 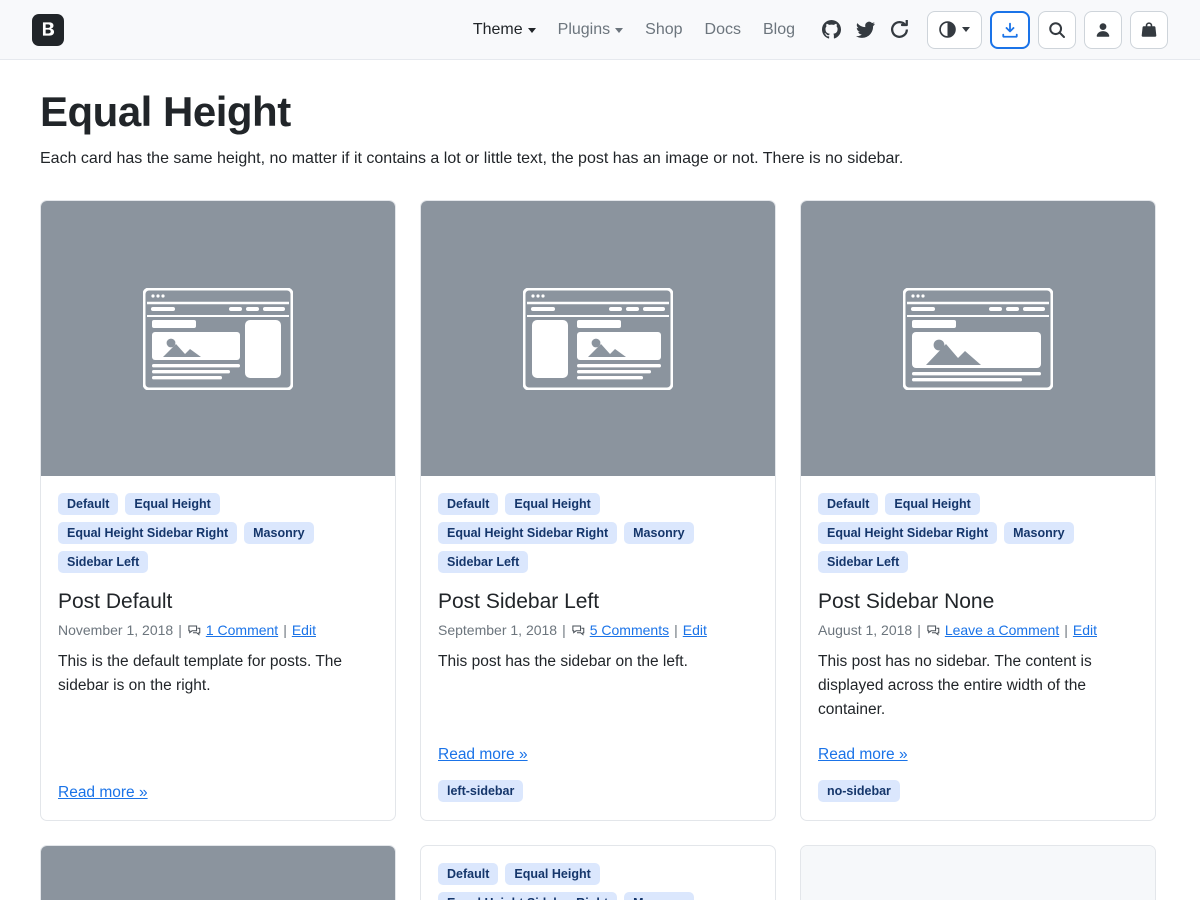 What do you see at coordinates (978, 791) in the screenshot?
I see `post-footer-tags: no-sidebar` at bounding box center [978, 791].